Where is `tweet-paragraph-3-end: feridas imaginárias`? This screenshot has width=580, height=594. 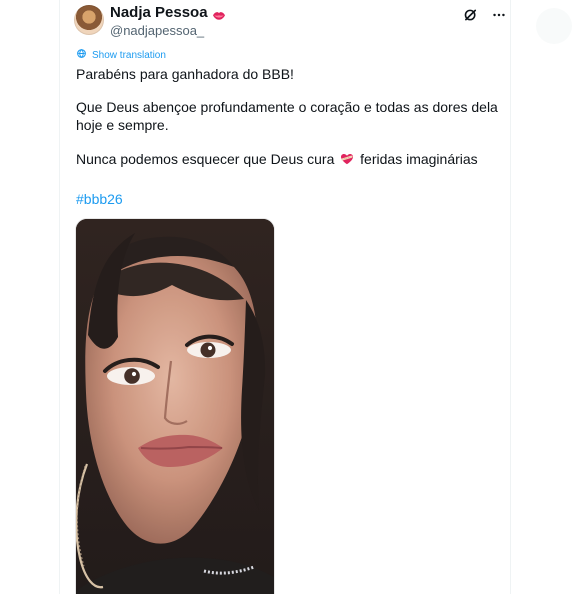 tweet-paragraph-3-end: feridas imaginárias is located at coordinates (417, 159).